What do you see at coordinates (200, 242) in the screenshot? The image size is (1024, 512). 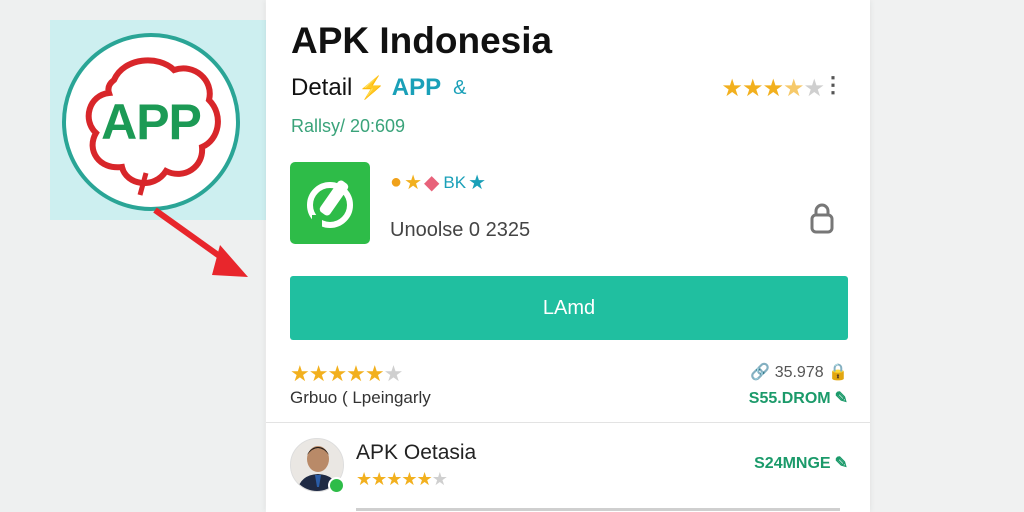 I see `red-arrow-icon` at bounding box center [200, 242].